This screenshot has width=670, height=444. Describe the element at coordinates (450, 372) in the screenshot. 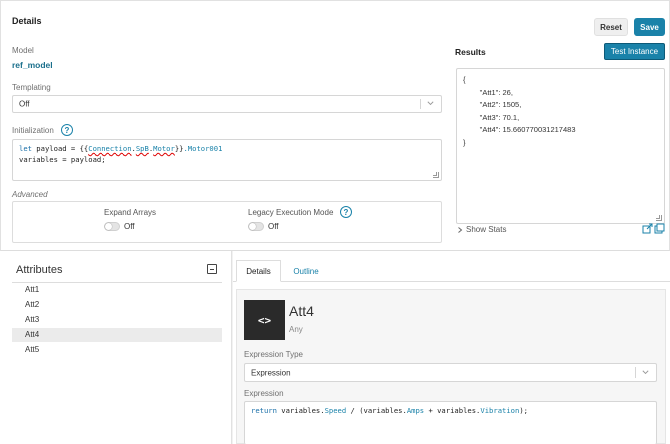

I see `expression-type-select: Expression` at that location.